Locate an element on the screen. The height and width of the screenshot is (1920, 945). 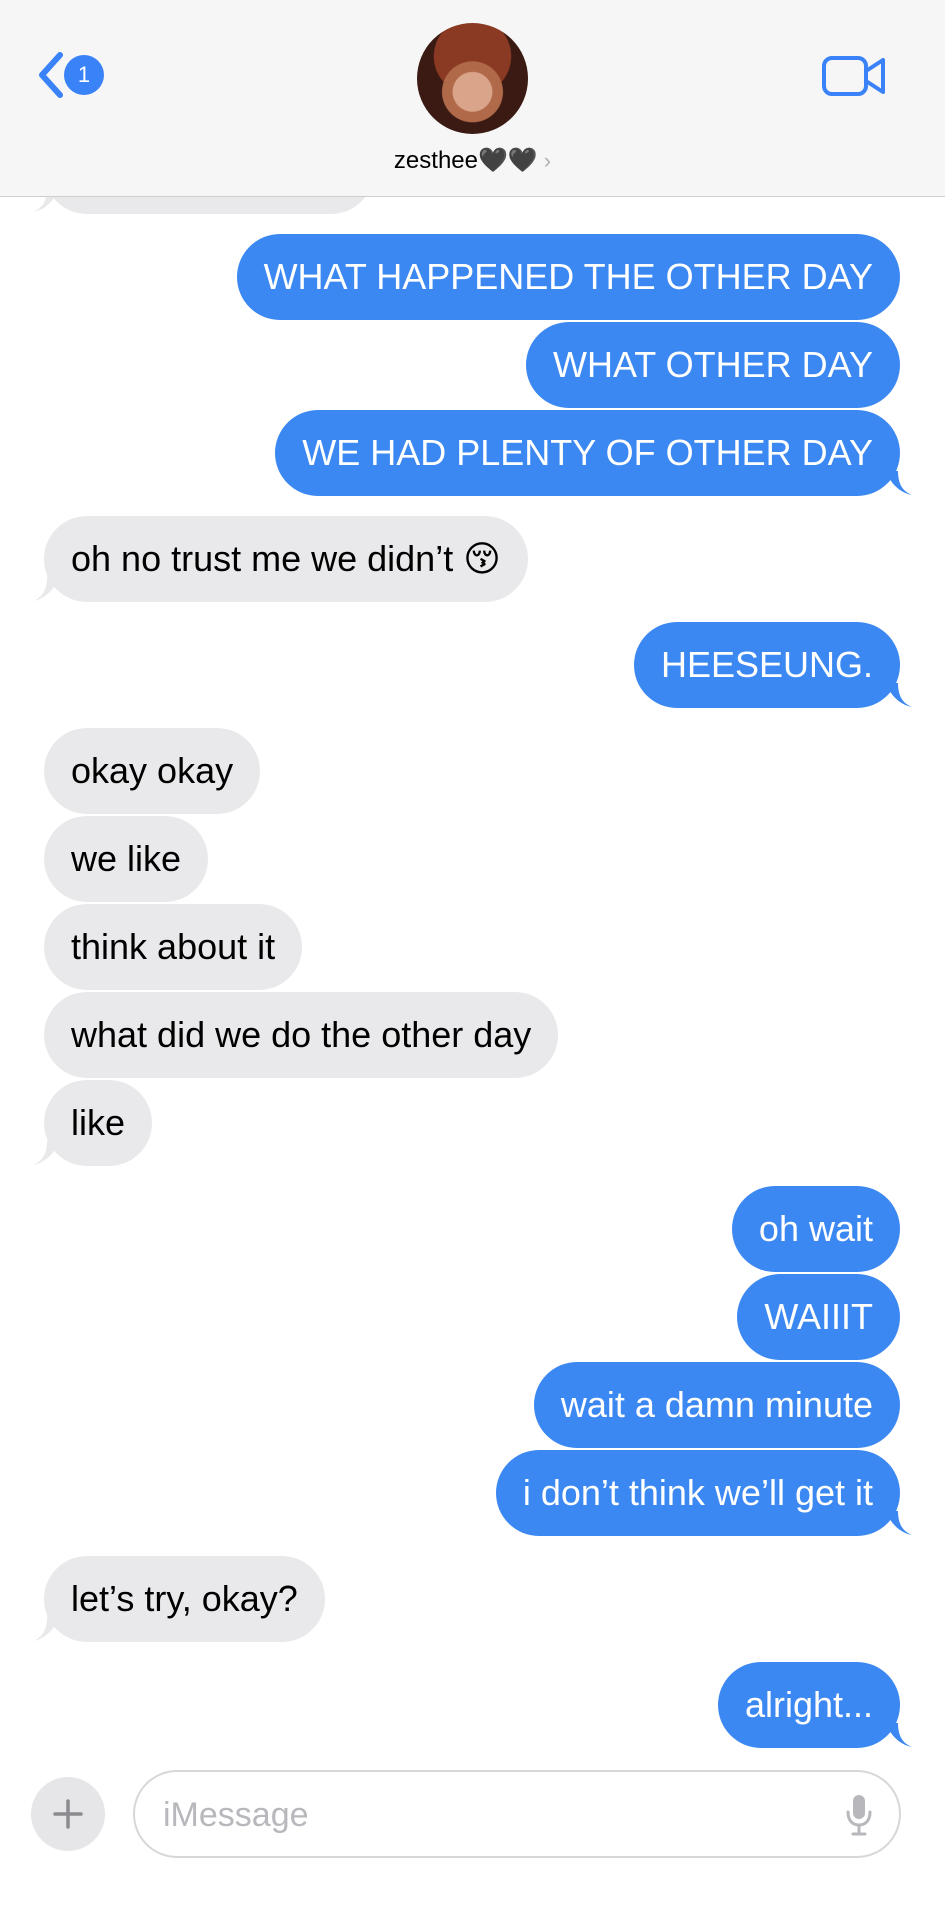
imessage-field is located at coordinates (517, 1814).